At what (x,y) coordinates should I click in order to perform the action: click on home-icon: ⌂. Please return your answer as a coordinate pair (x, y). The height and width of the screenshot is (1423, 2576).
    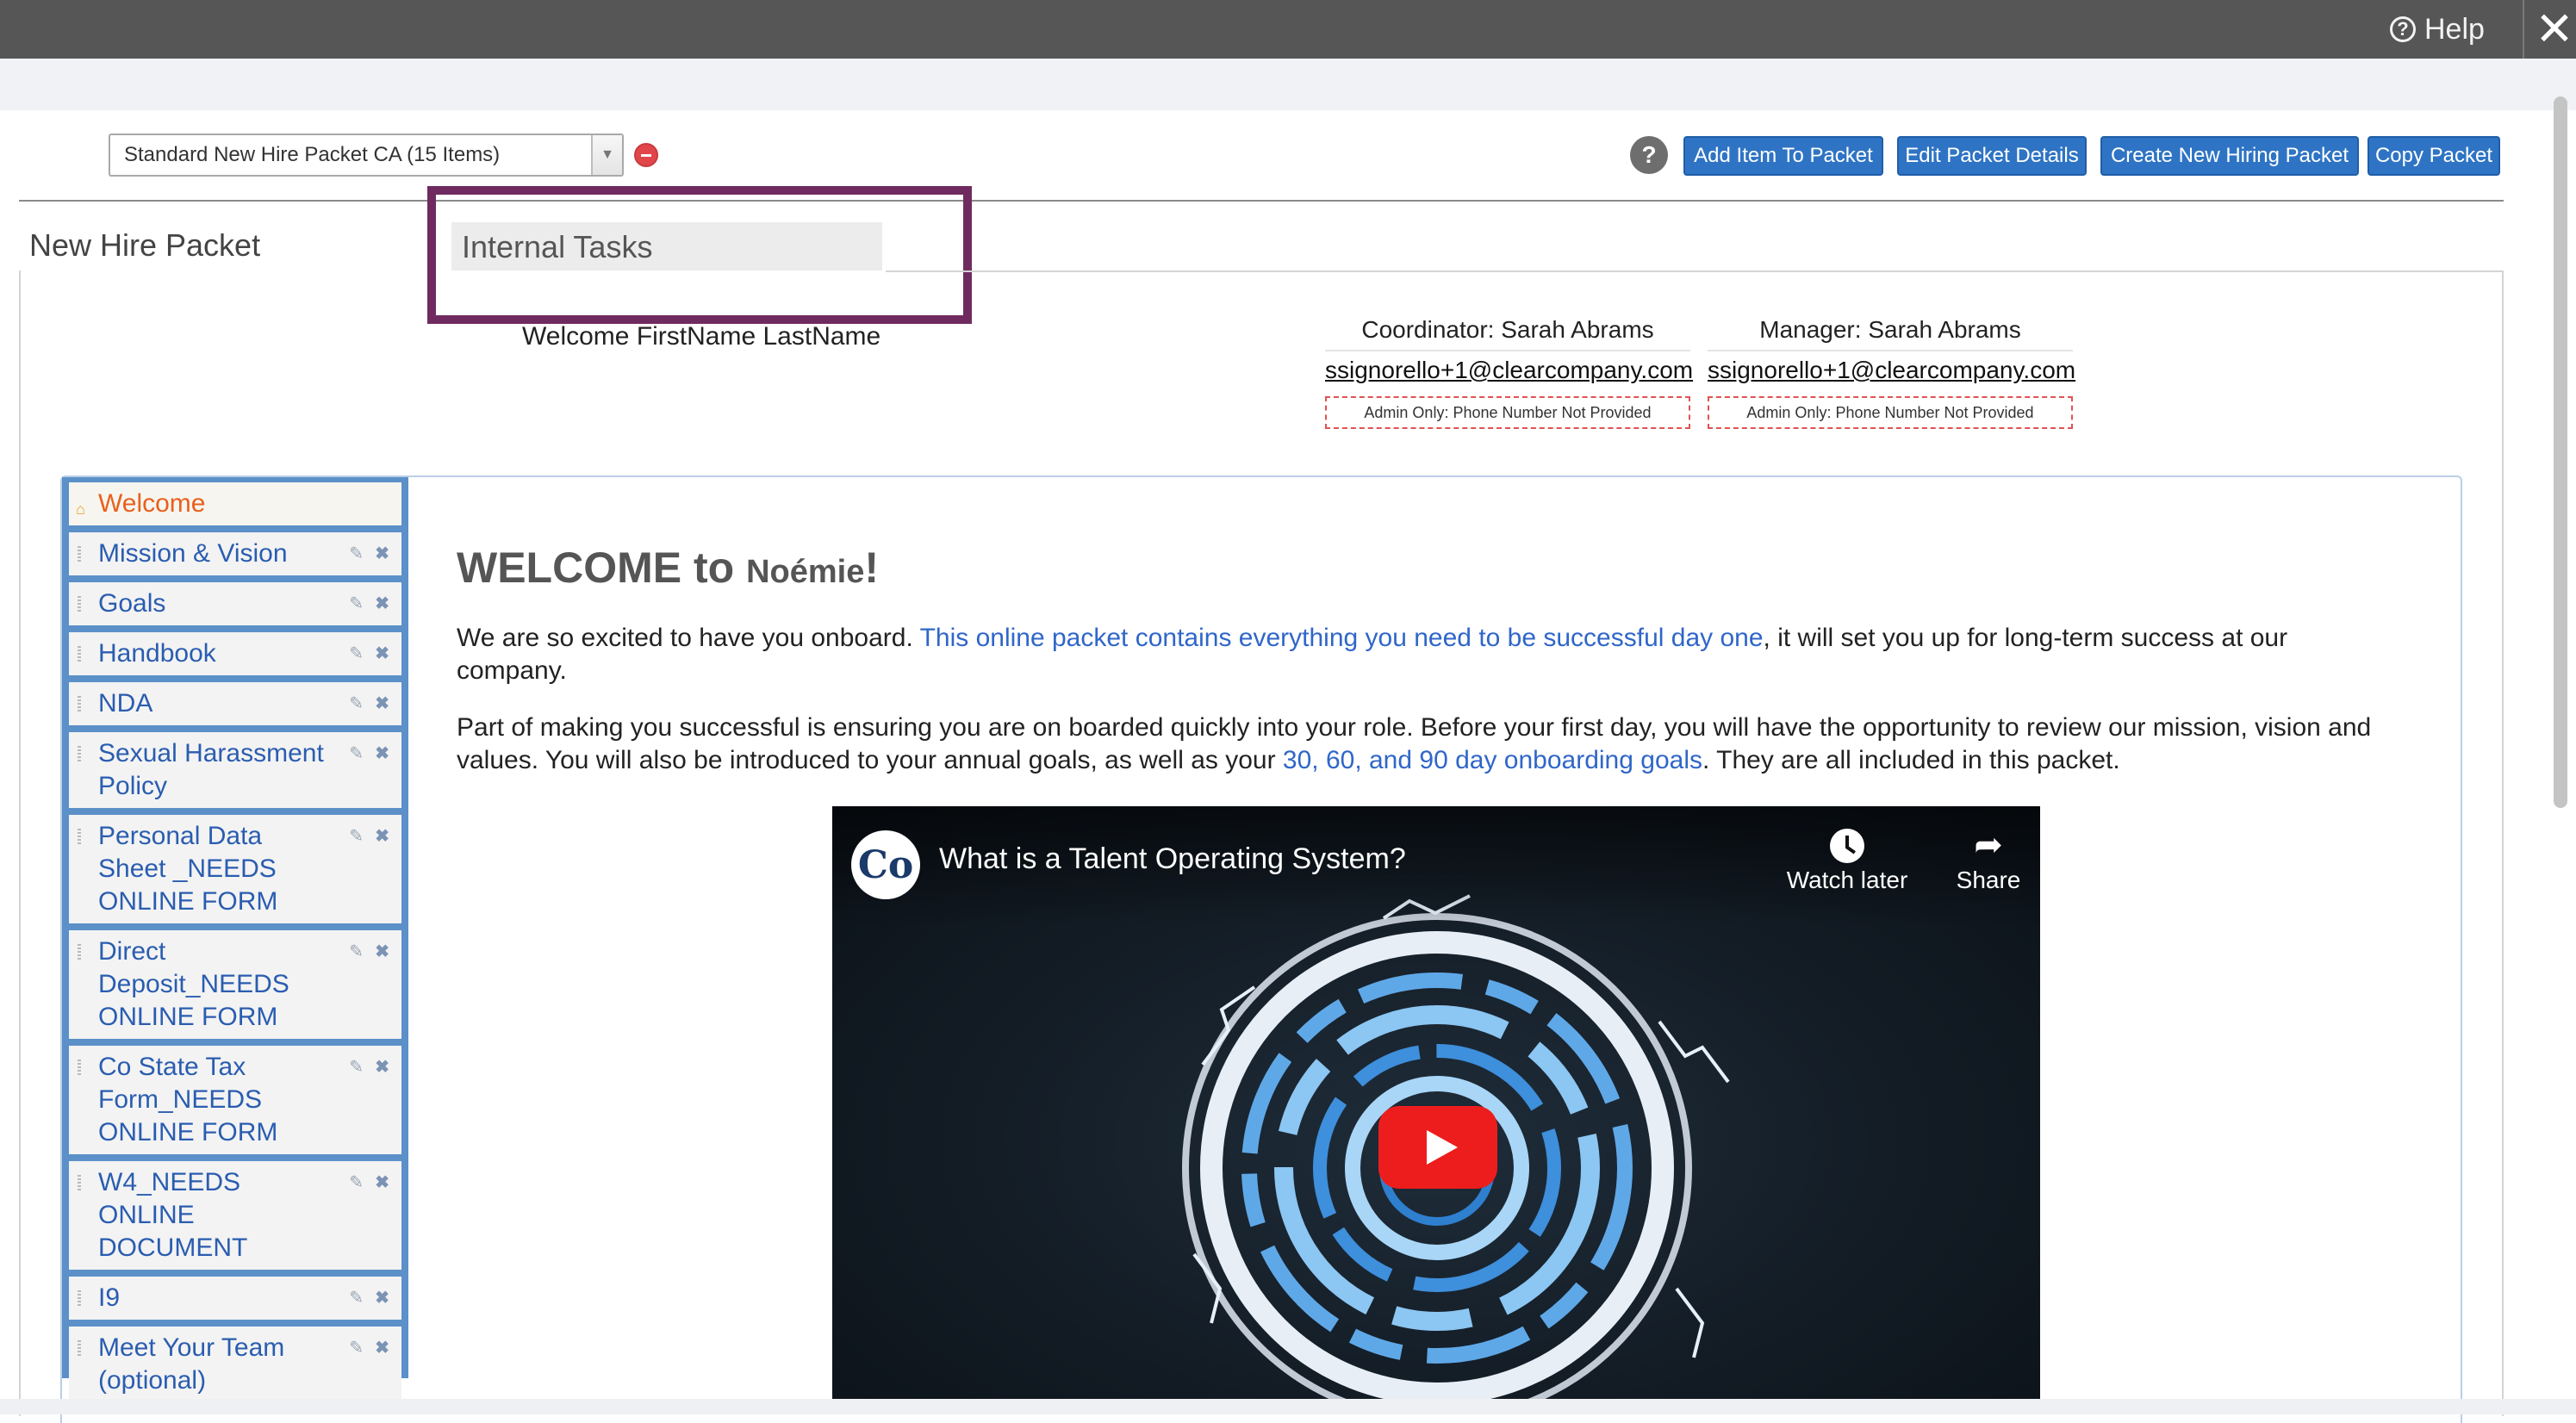
    Looking at the image, I should click on (81, 509).